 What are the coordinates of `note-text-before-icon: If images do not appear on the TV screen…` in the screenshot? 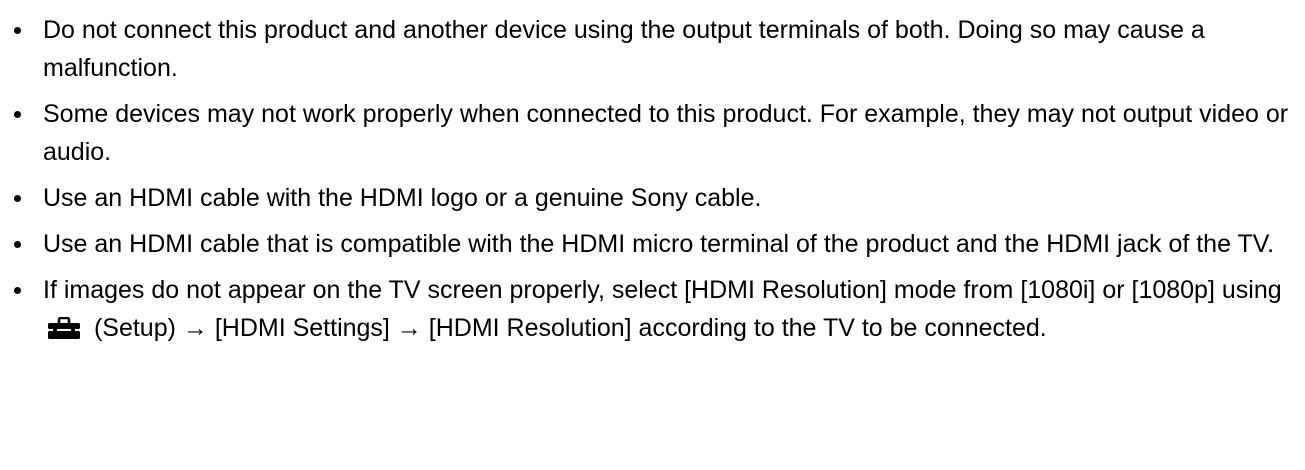 It's located at (662, 290).